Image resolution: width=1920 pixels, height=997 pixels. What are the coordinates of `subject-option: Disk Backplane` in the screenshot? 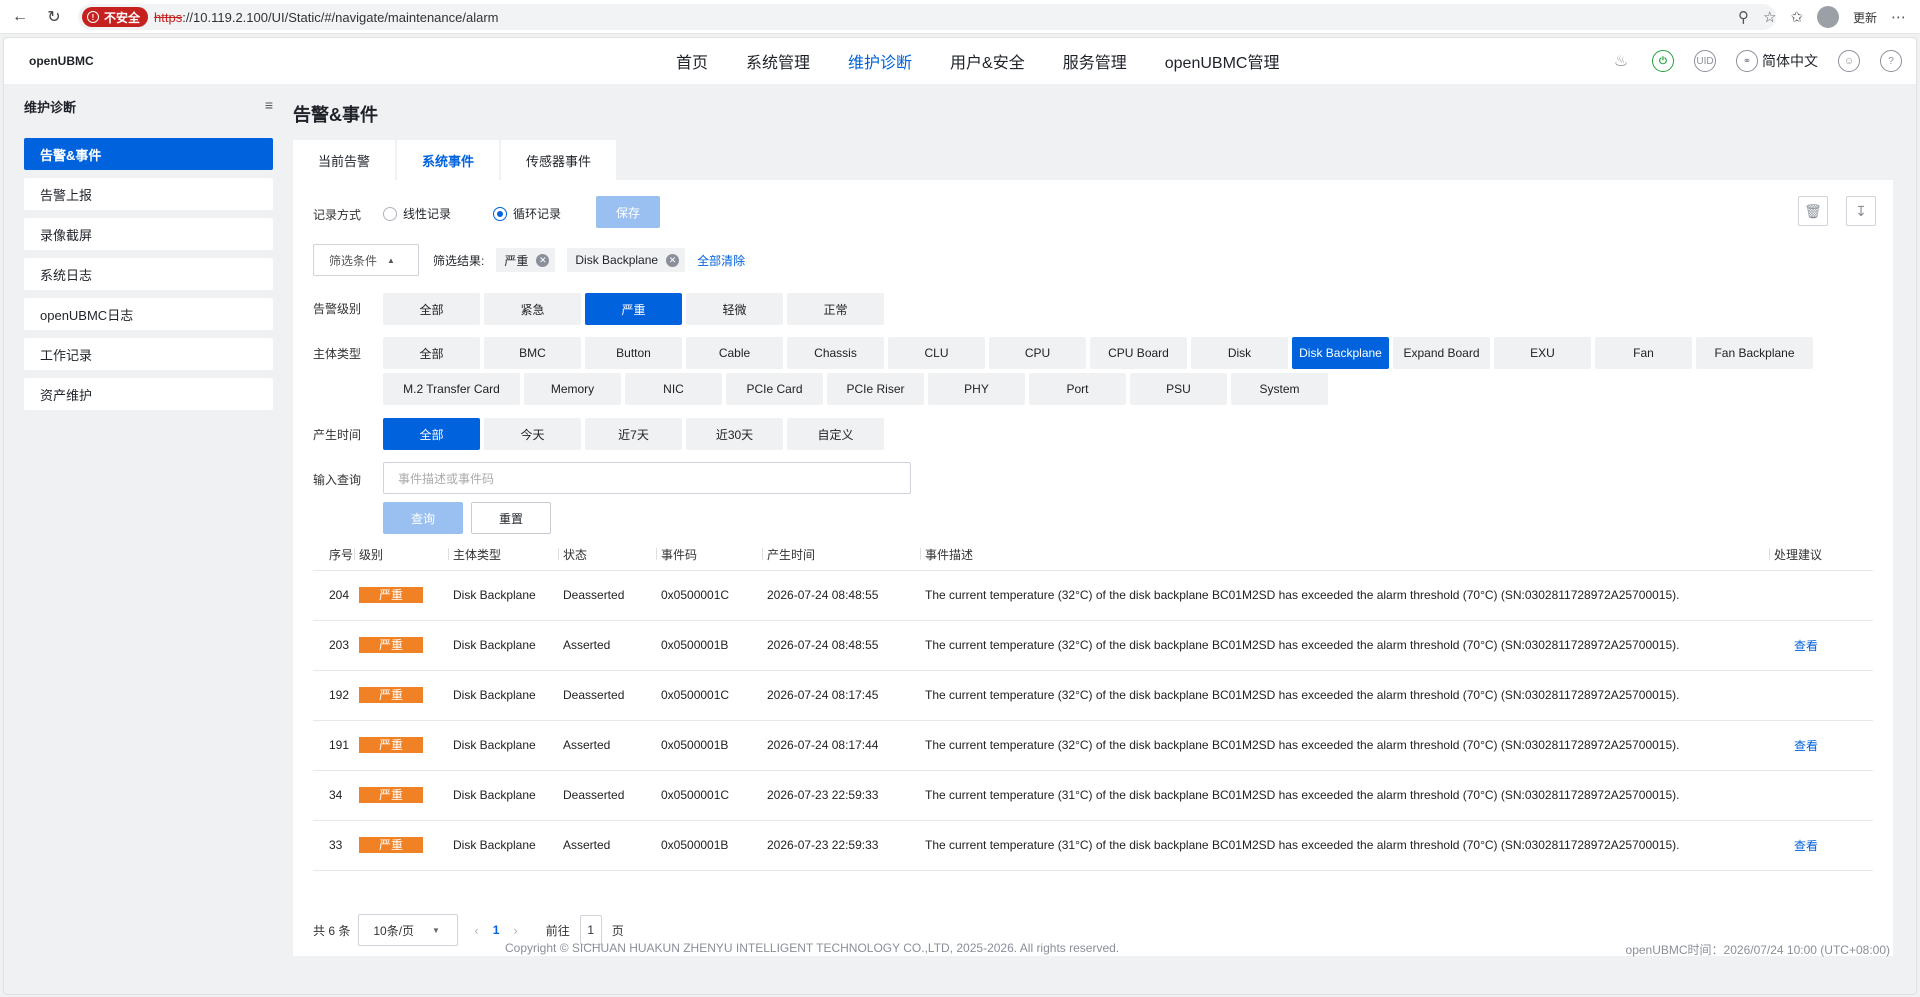 It's located at (1340, 353).